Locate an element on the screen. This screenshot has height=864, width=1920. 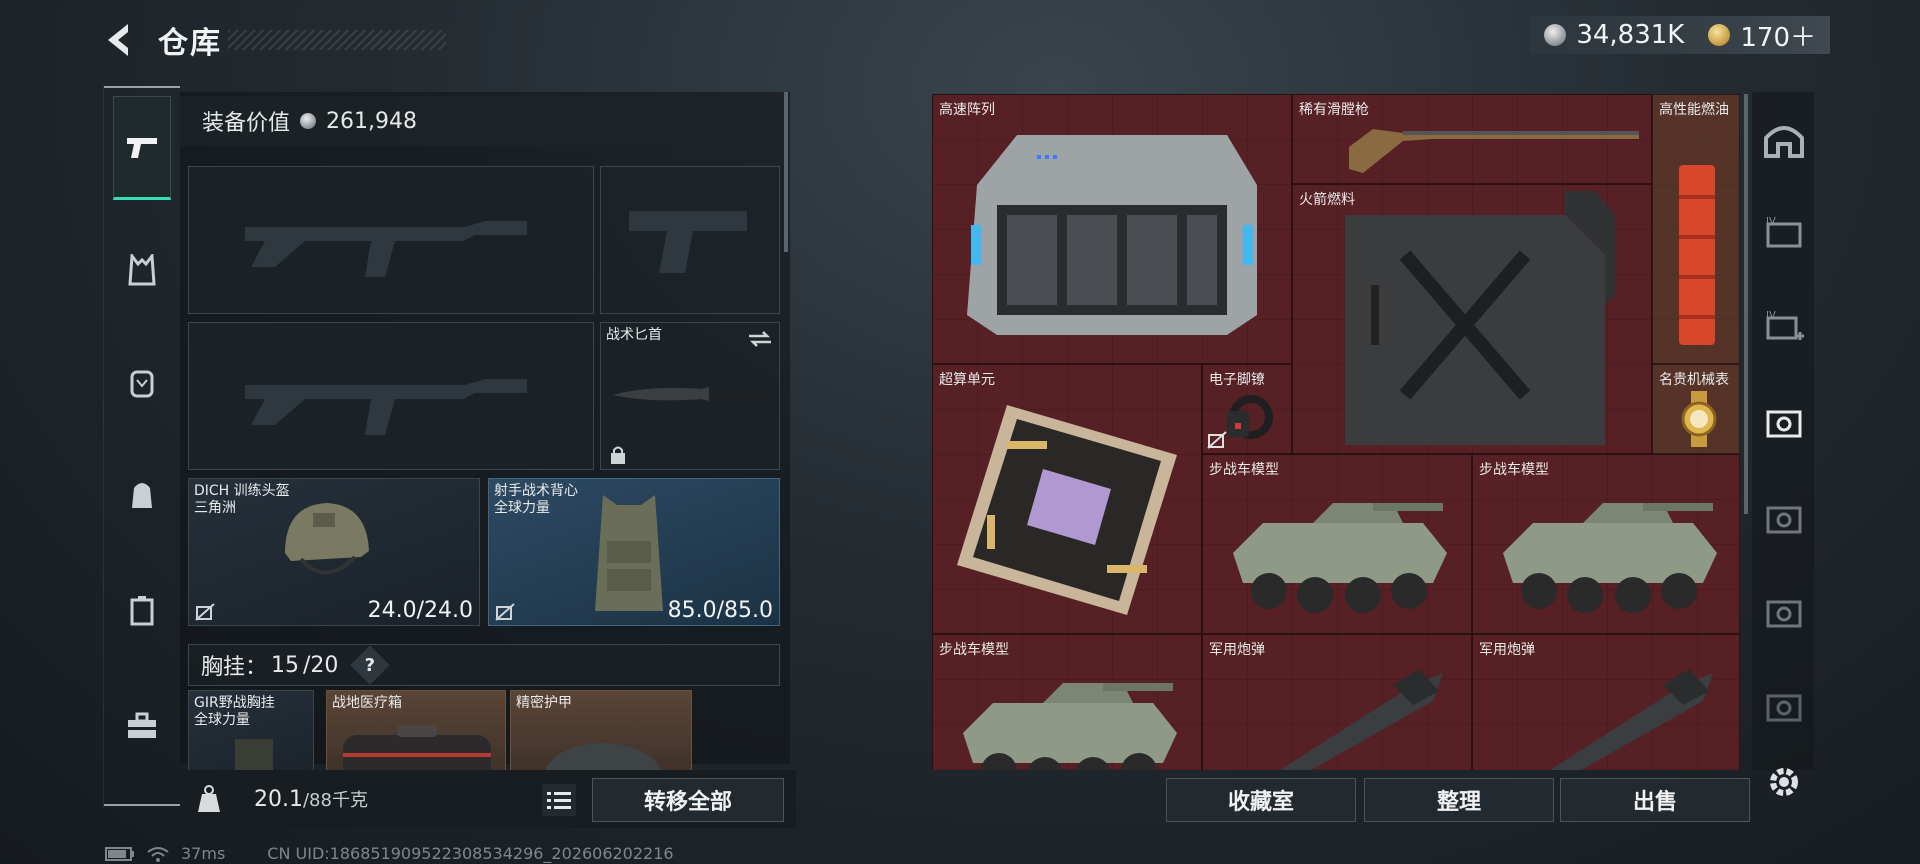
collection-room-button: 收藏室 is located at coordinates (1261, 800).